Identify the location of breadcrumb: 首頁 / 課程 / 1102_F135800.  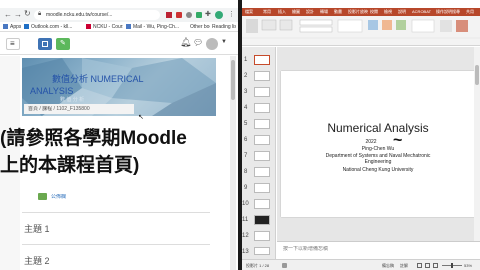
(79, 109).